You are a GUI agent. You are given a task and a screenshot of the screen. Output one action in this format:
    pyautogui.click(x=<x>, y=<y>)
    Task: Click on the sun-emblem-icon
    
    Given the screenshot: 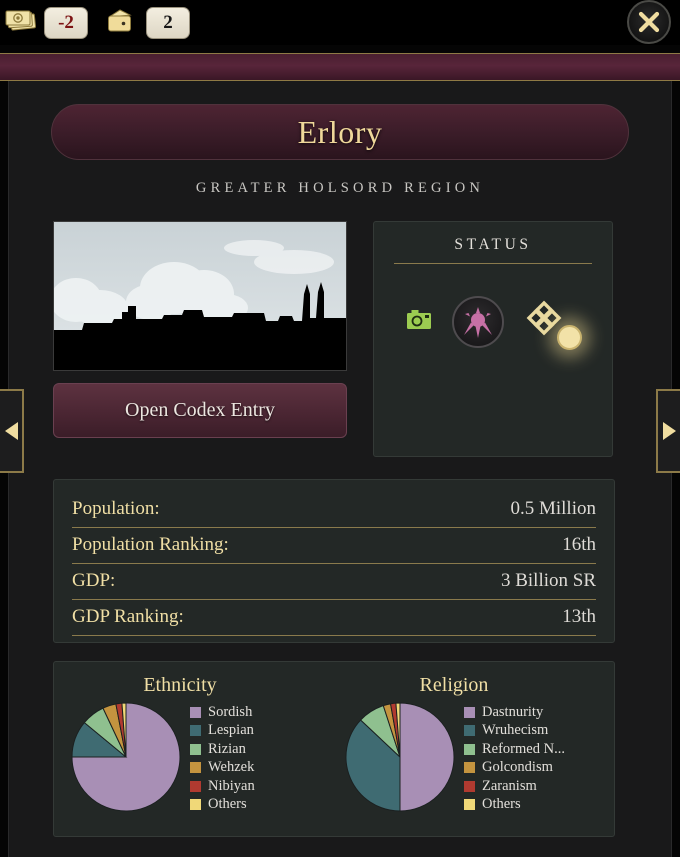 What is the action you would take?
    pyautogui.click(x=478, y=322)
    